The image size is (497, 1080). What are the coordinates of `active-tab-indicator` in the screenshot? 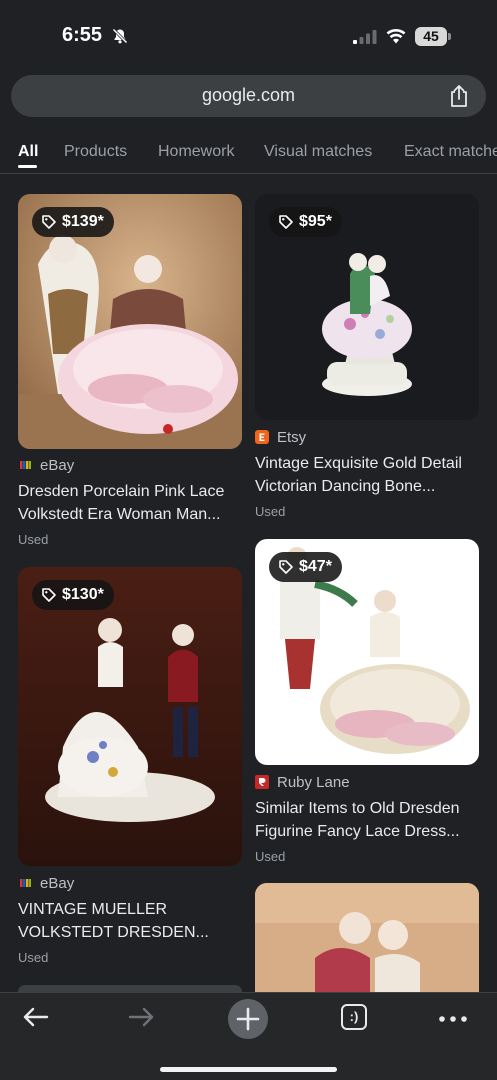 It's located at (27, 166).